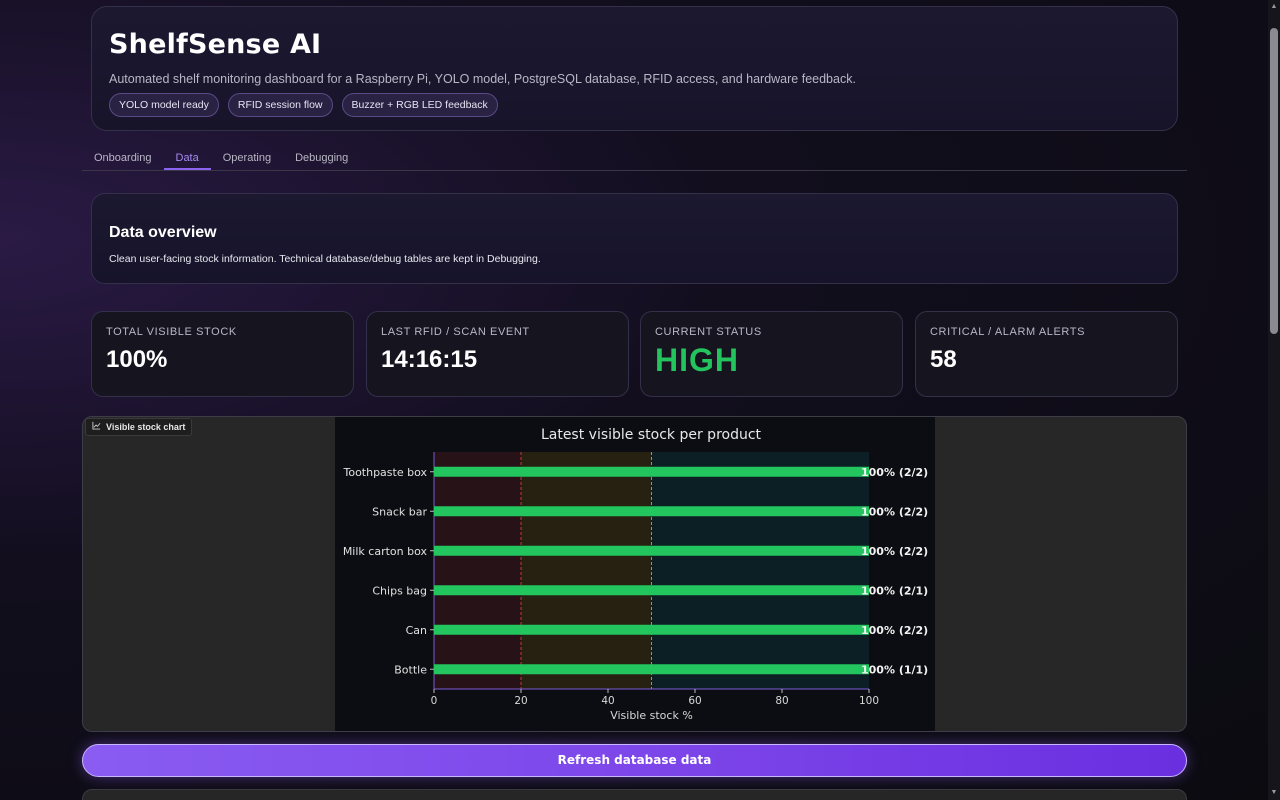  I want to click on stat-label: LAST RFID / SCAN EVENT, so click(455, 332).